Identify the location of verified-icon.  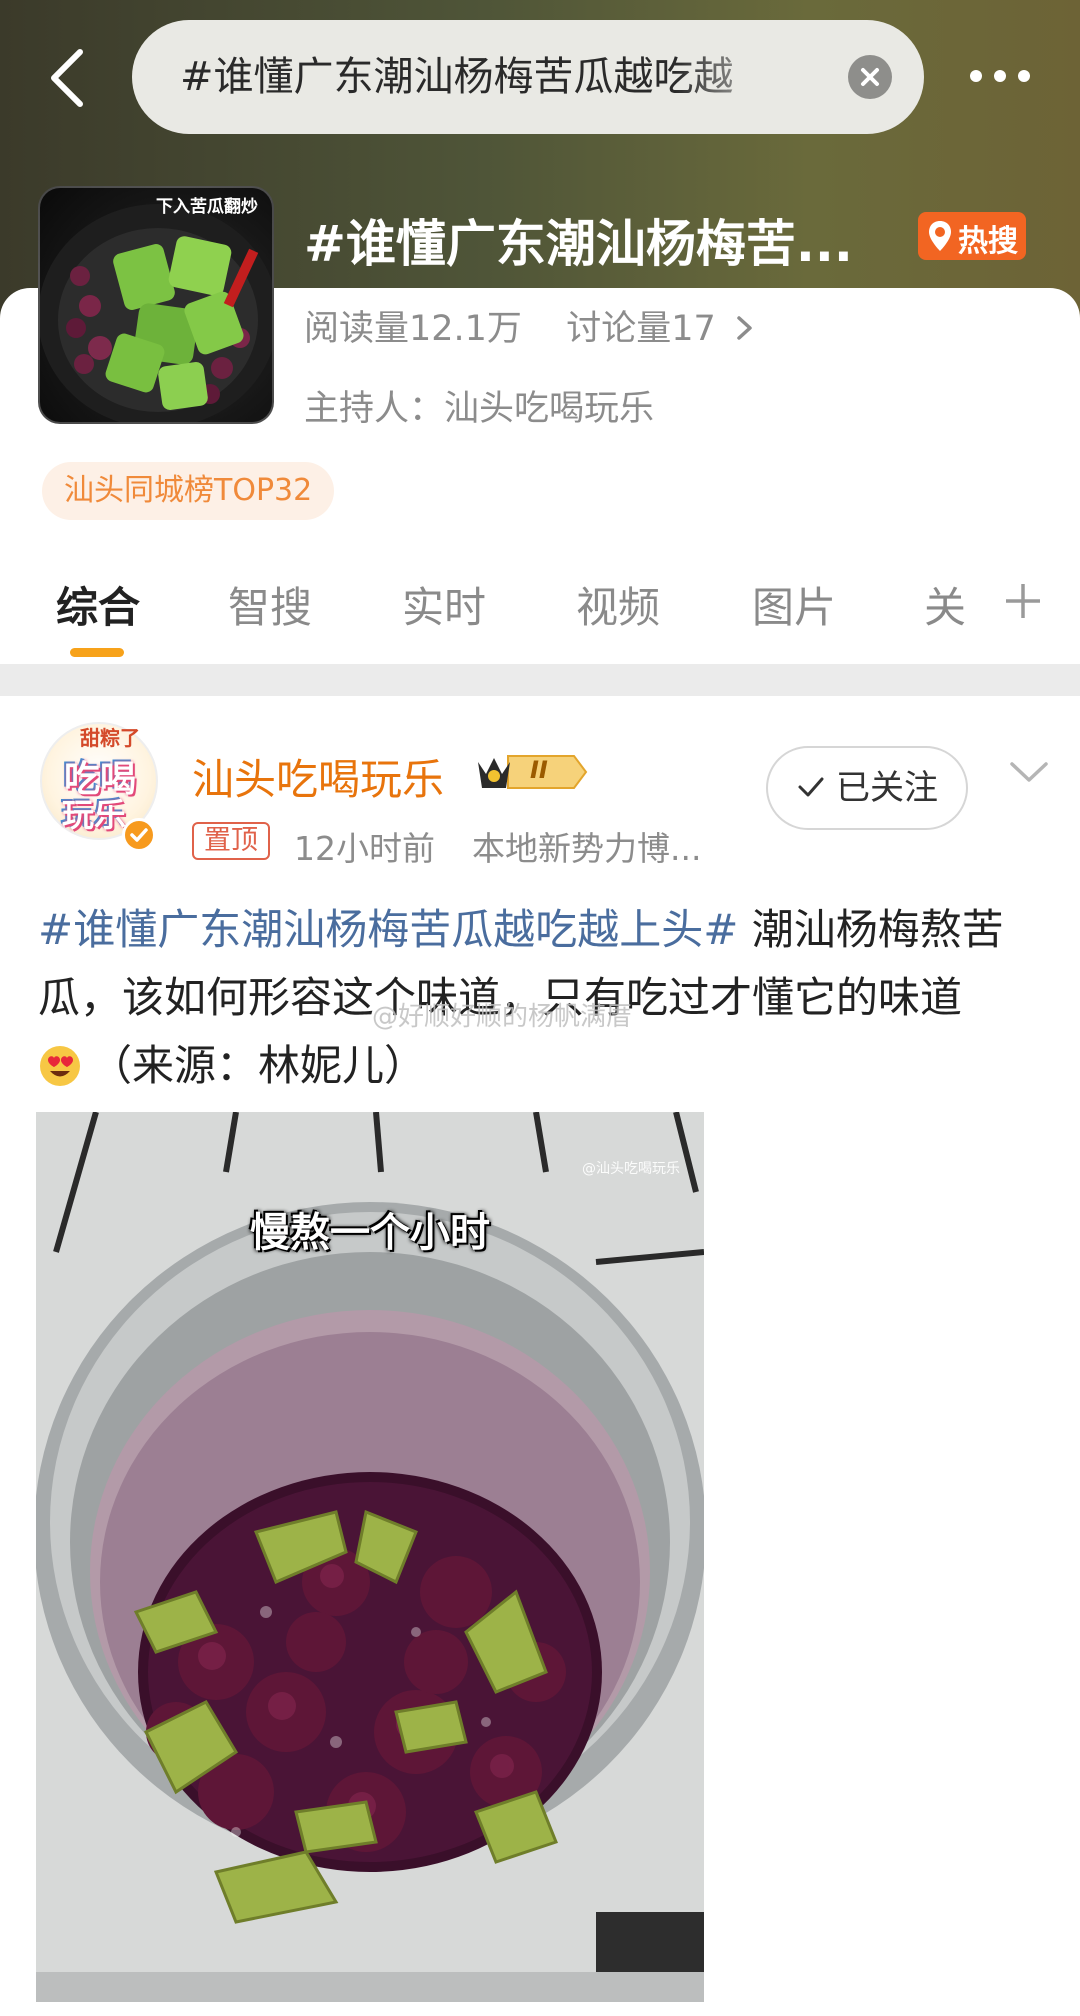
(139, 835).